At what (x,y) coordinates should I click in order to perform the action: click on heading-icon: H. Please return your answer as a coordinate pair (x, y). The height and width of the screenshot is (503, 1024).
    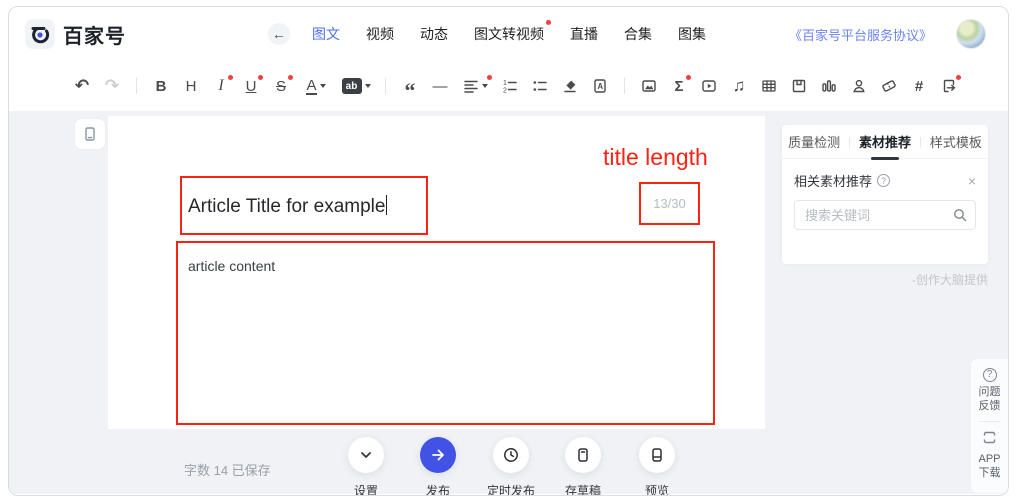
    Looking at the image, I should click on (191, 86).